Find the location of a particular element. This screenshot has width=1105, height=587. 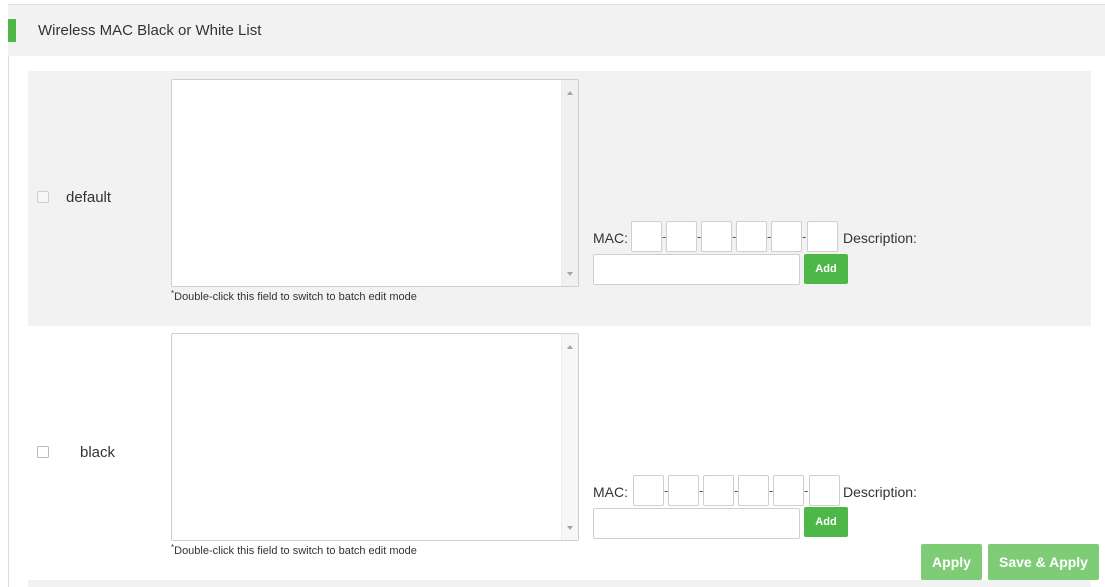

save-apply-button: Save & Apply is located at coordinates (1043, 562).